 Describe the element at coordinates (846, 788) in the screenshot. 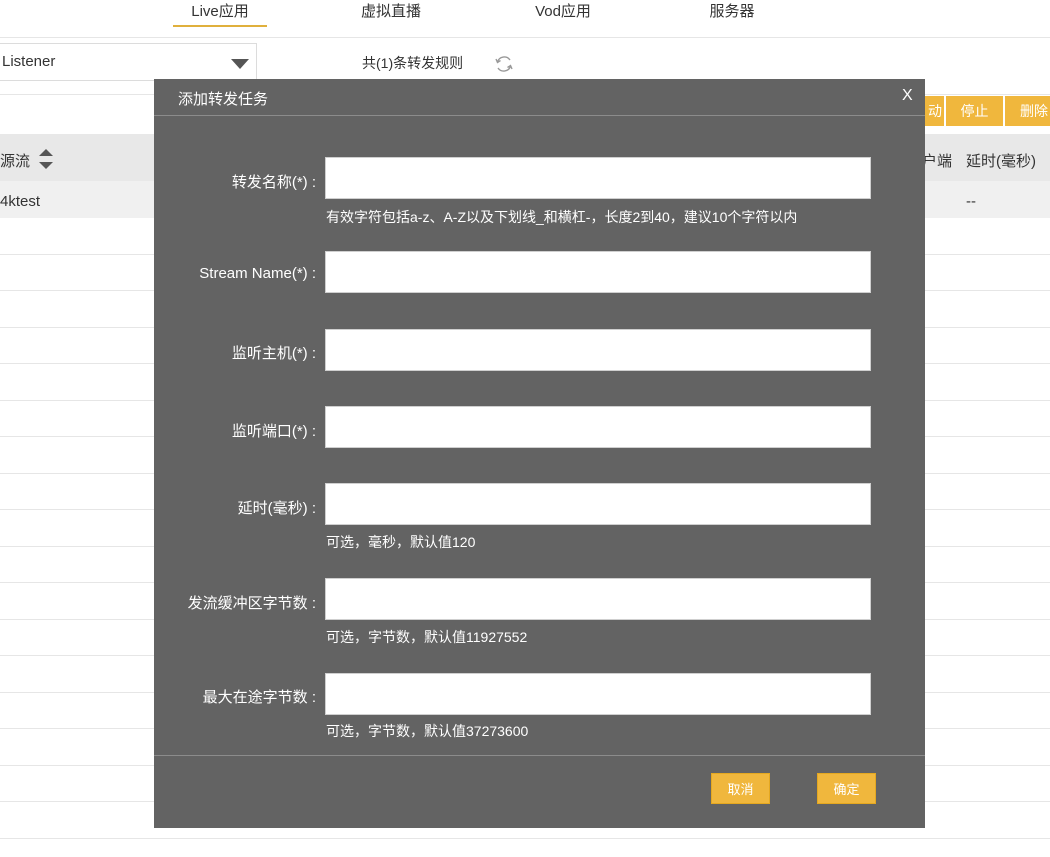

I see `confirm-button: 确定` at that location.